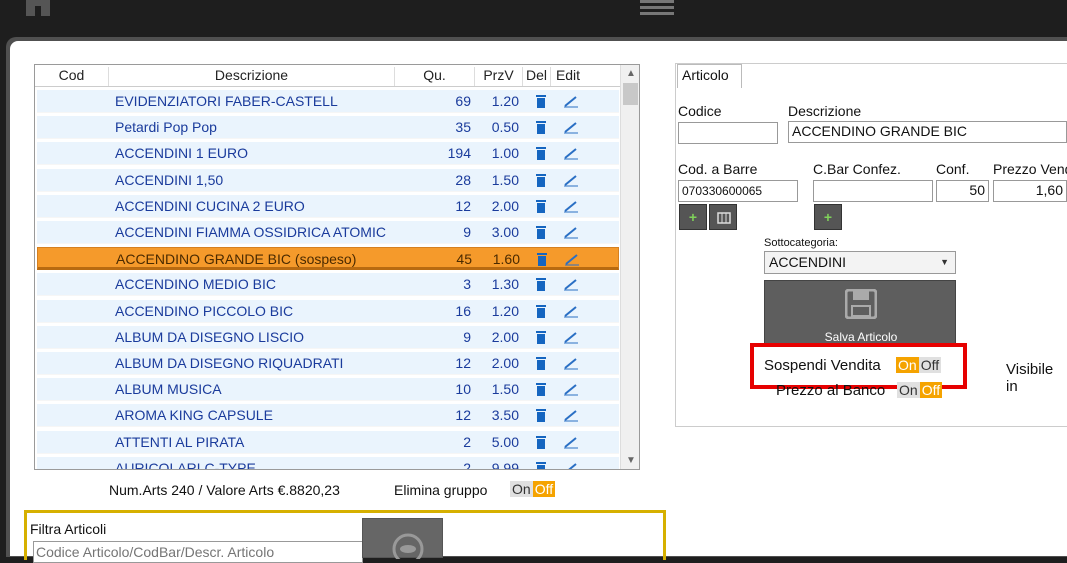 The image size is (1067, 563). I want to click on prezzo-al-banco-label: Prezzo al Banco, so click(831, 390).